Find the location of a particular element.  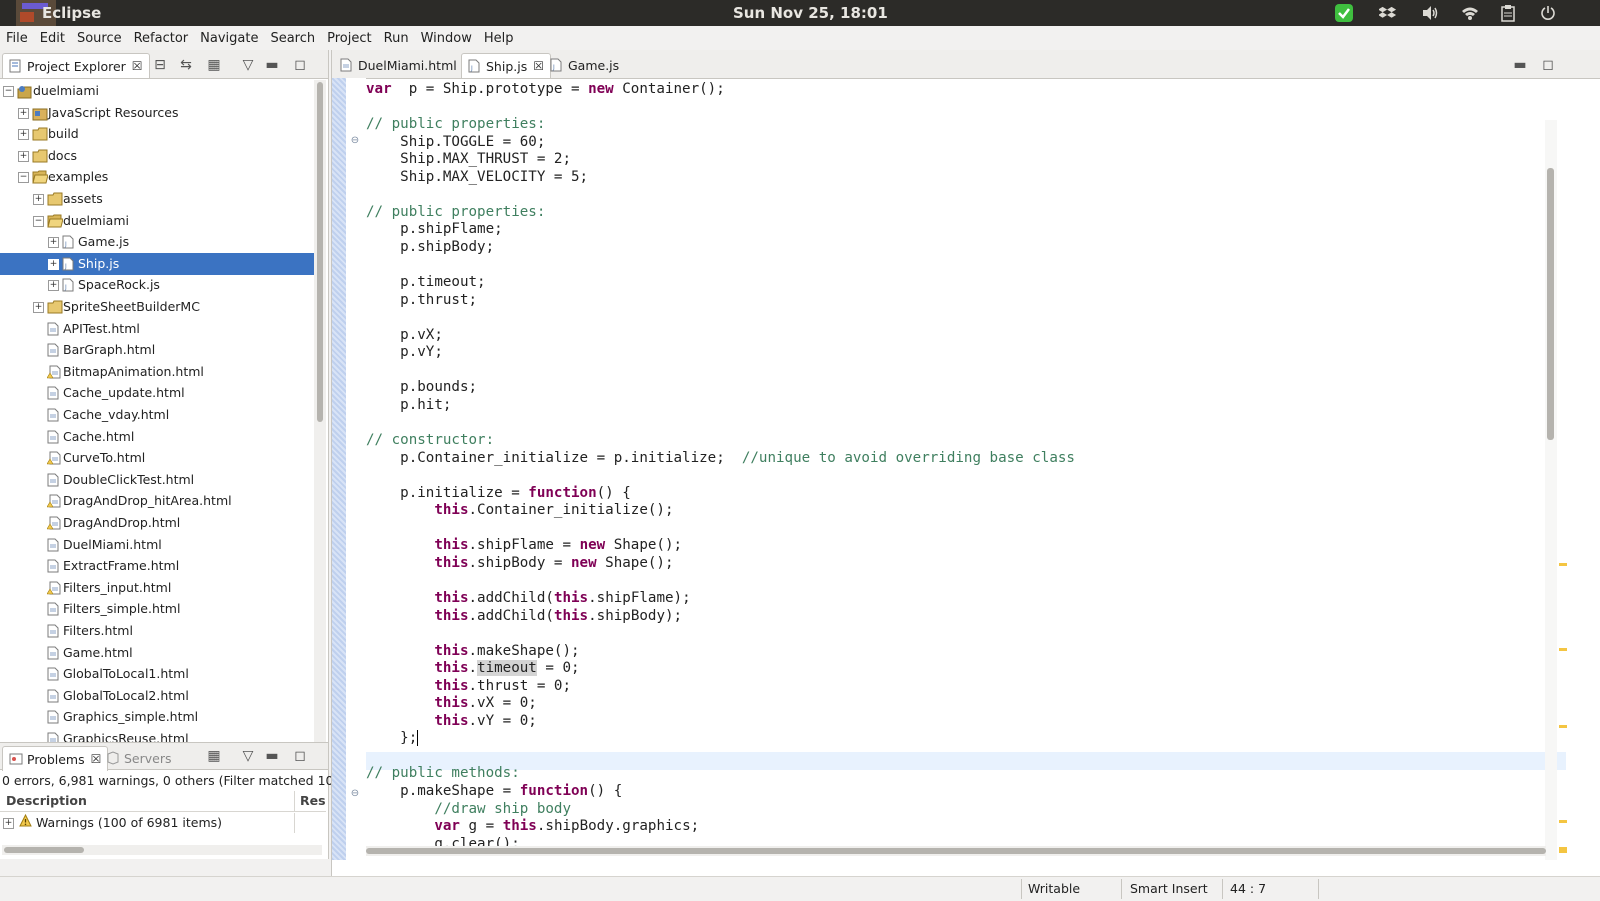

col-resource: Res is located at coordinates (313, 800).